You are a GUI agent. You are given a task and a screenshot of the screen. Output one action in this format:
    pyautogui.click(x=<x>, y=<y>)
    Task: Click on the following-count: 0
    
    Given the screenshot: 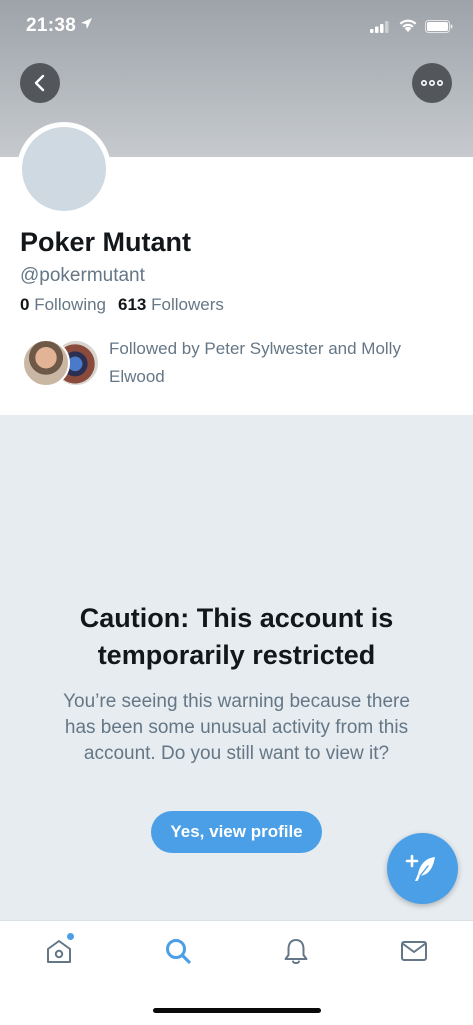 What is the action you would take?
    pyautogui.click(x=25, y=304)
    